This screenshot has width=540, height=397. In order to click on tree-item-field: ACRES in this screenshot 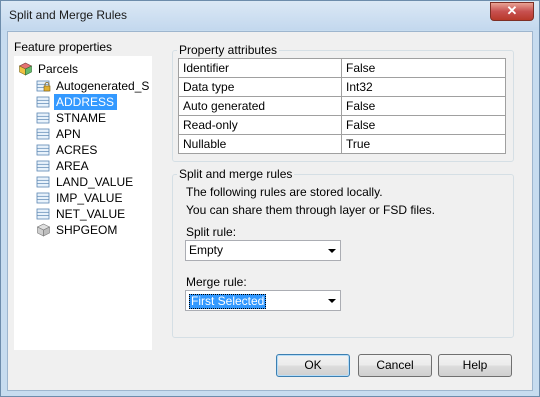, I will do `click(93, 150)`.